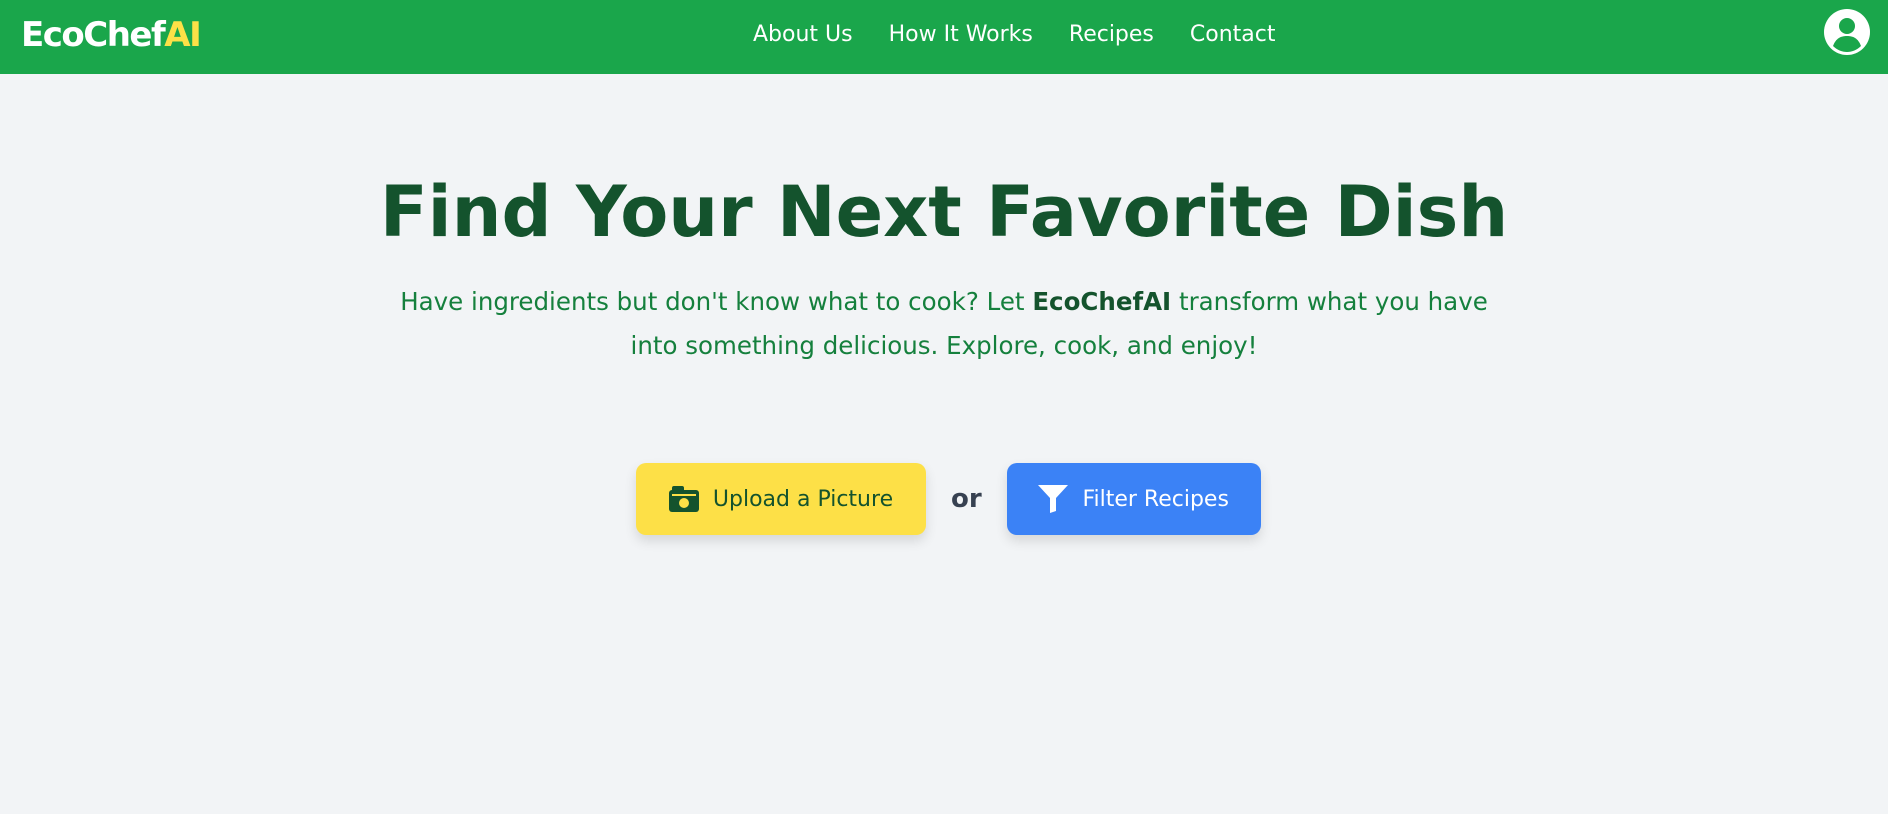  I want to click on hero-title: Find Your Next Favorite Dish, so click(944, 212).